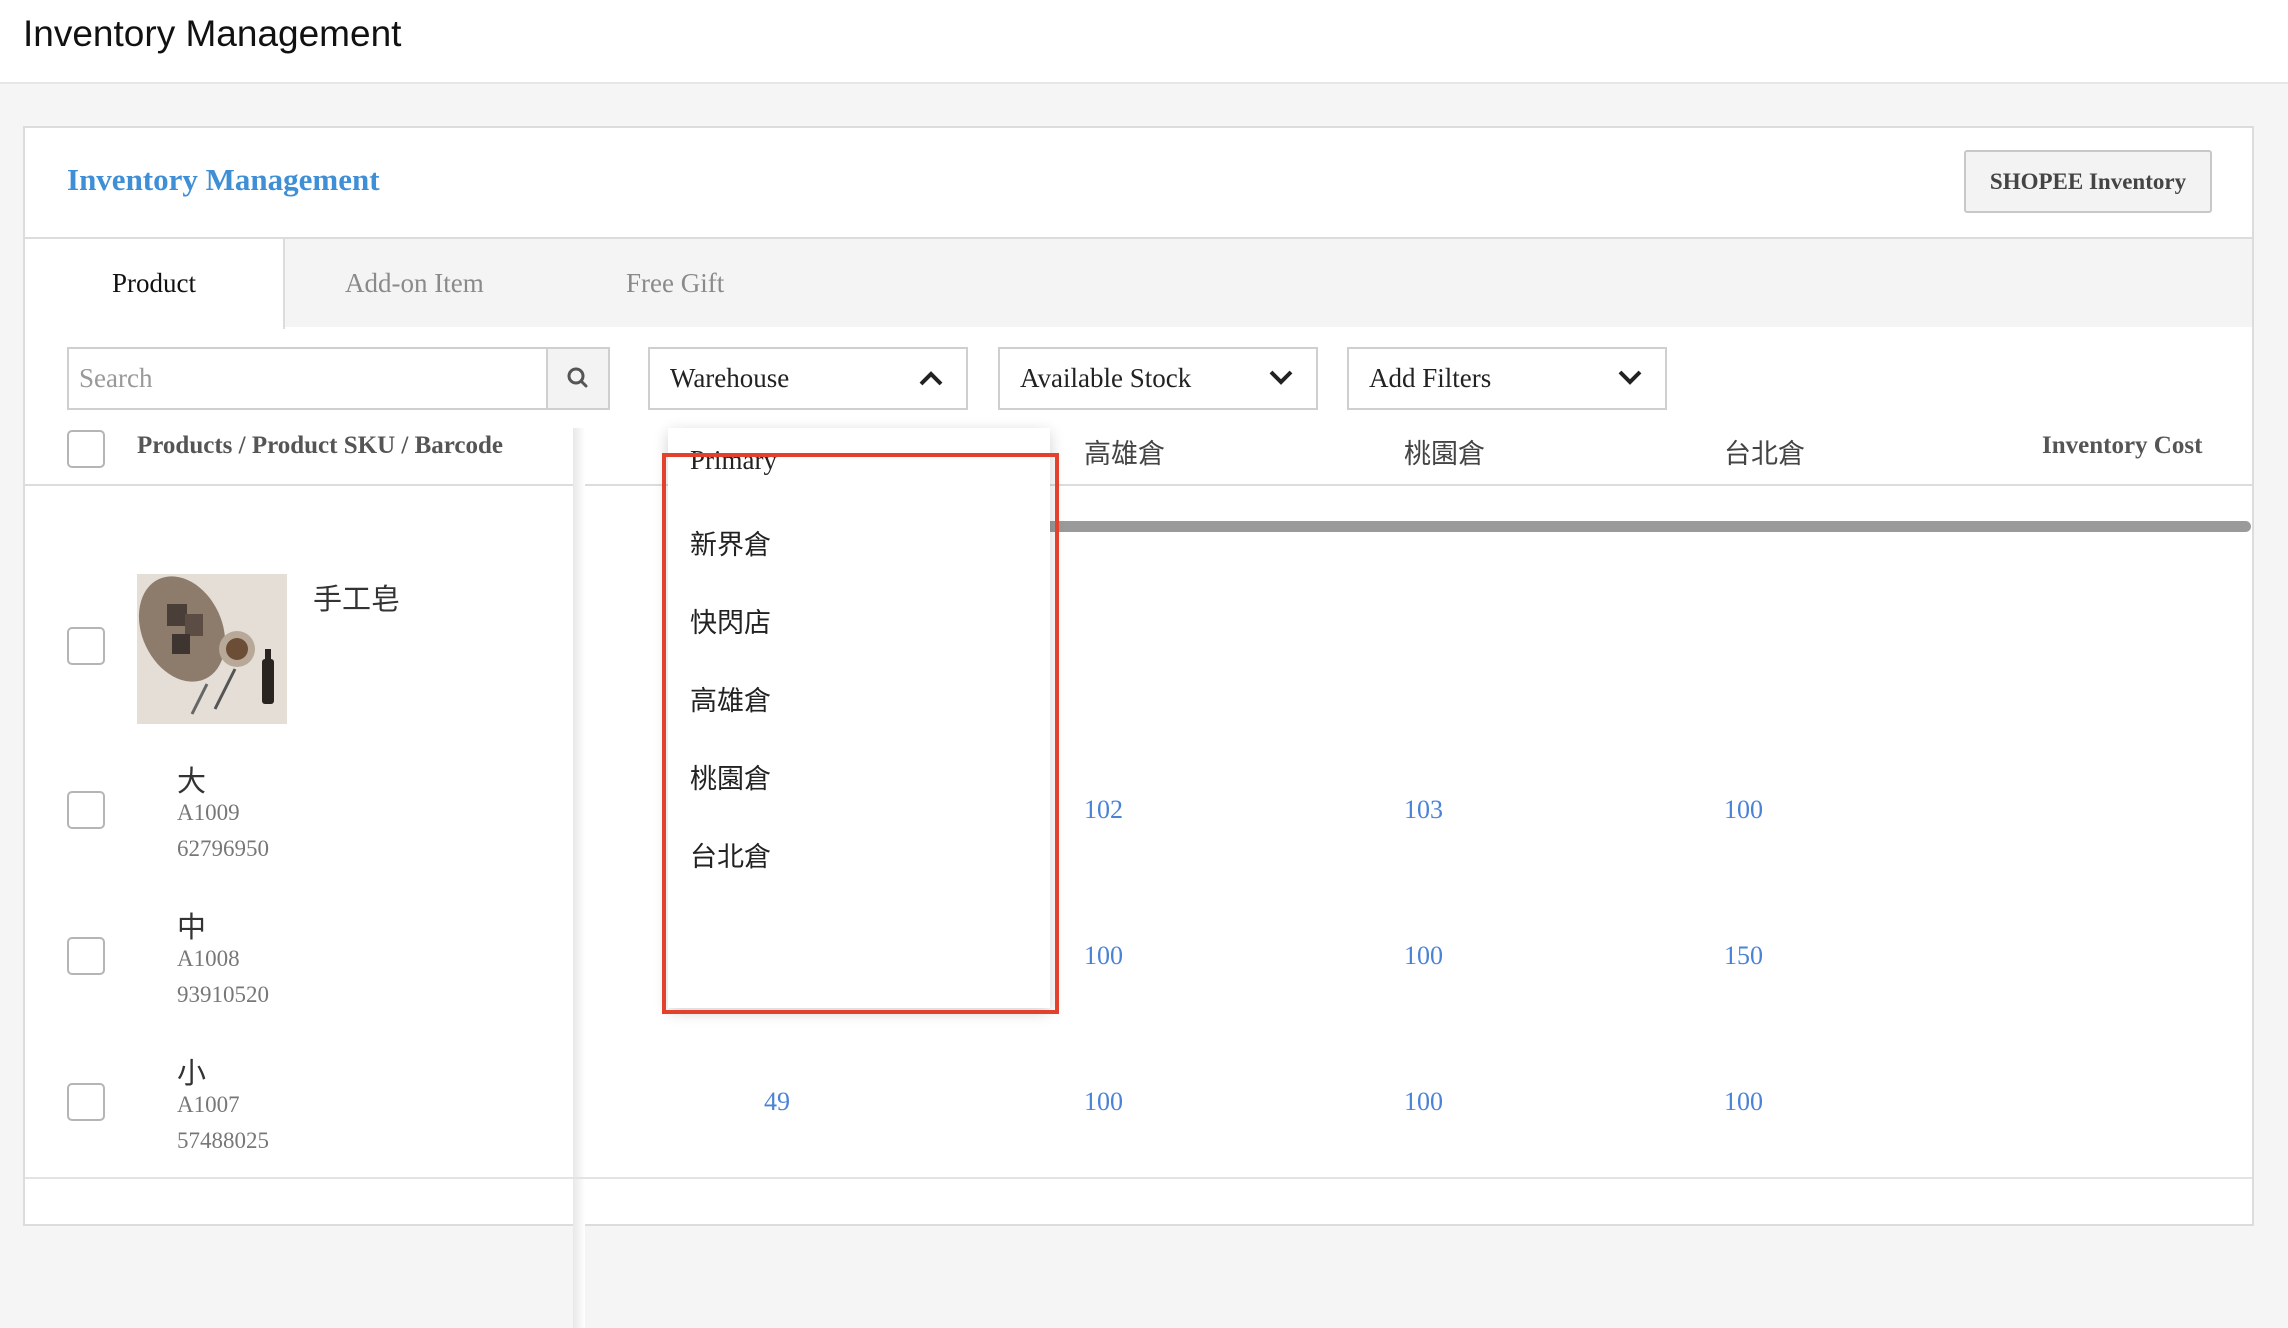 The height and width of the screenshot is (1328, 2288). I want to click on variant-sku: A1008, so click(208, 958).